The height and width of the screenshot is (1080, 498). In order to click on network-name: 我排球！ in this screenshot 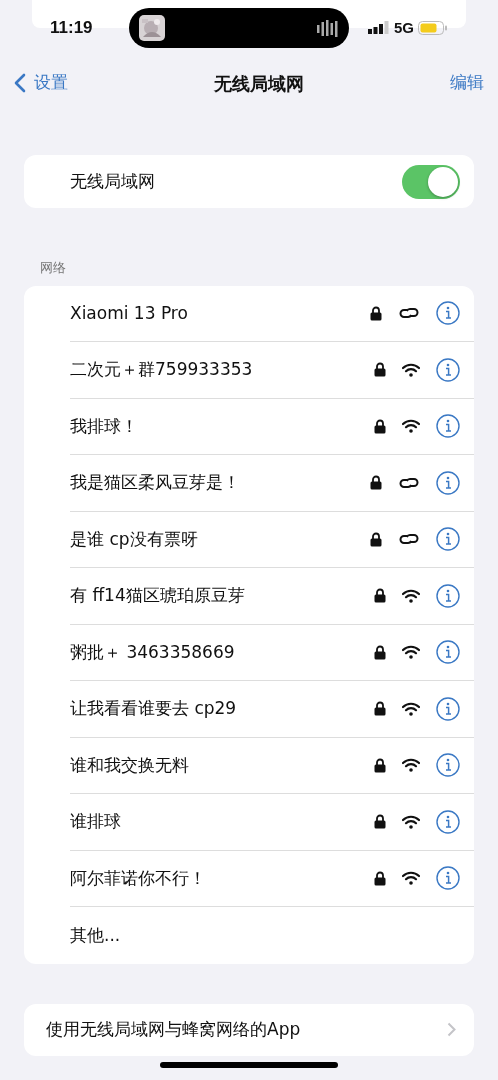, I will do `click(222, 426)`.